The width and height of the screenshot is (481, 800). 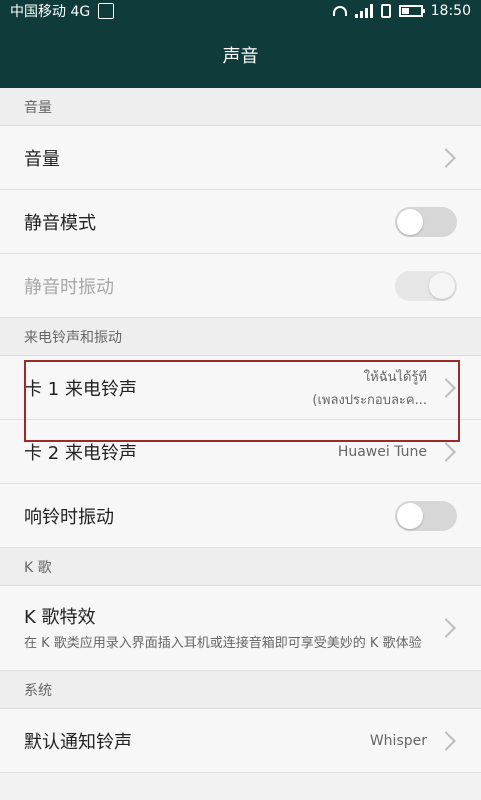 I want to click on silent-mode-toggle, so click(x=426, y=221).